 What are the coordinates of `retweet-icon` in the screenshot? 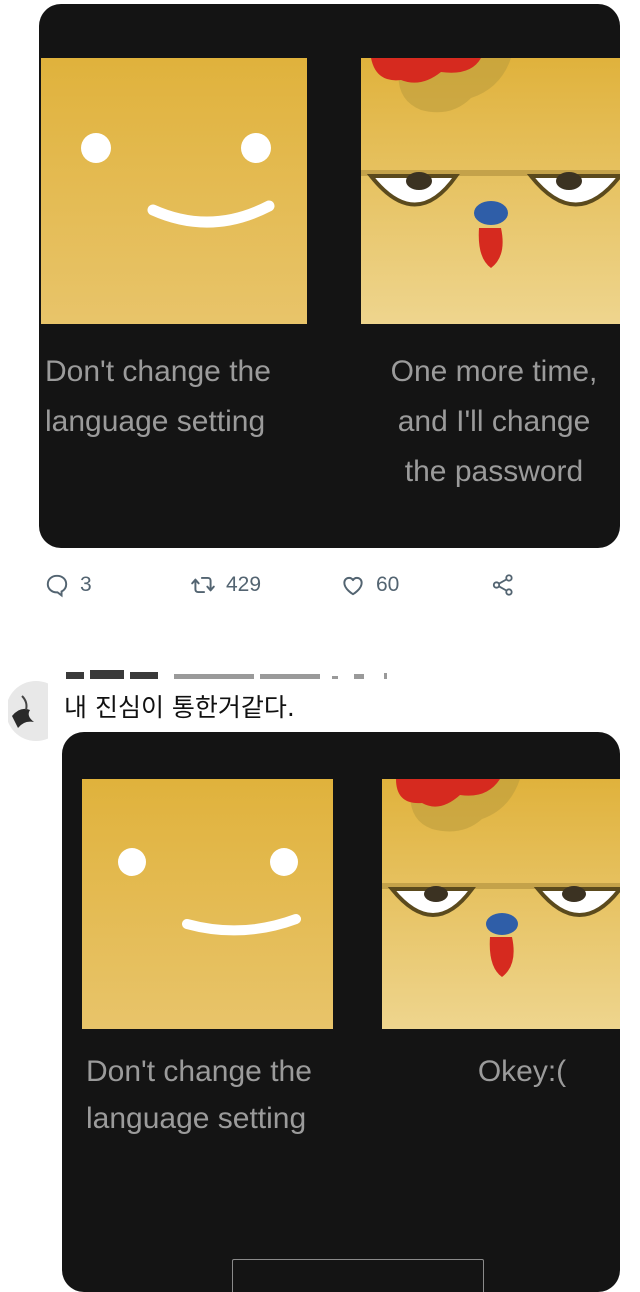 It's located at (203, 585).